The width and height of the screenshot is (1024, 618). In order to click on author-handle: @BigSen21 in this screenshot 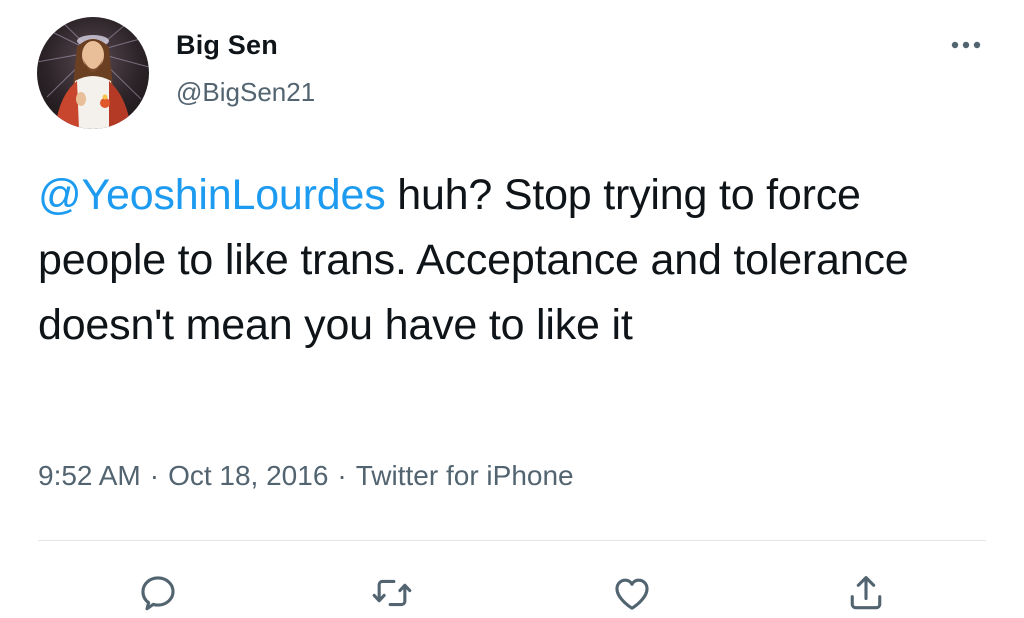, I will do `click(245, 92)`.